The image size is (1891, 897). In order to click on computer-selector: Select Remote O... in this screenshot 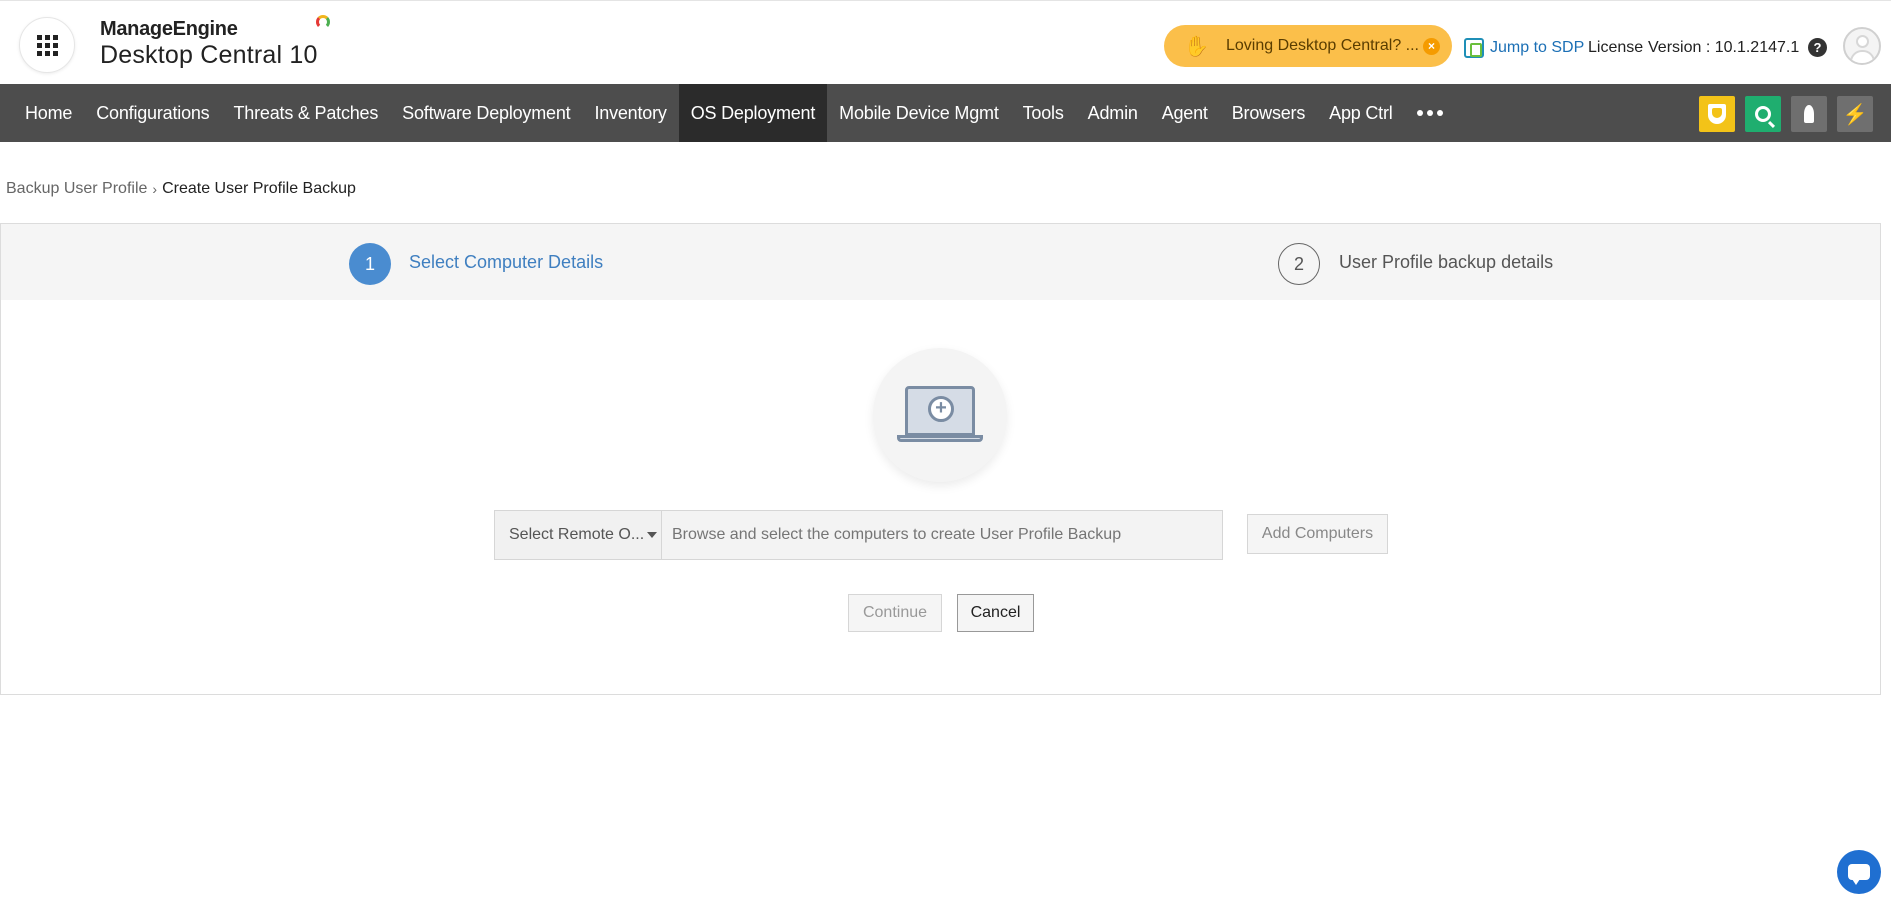, I will do `click(858, 535)`.